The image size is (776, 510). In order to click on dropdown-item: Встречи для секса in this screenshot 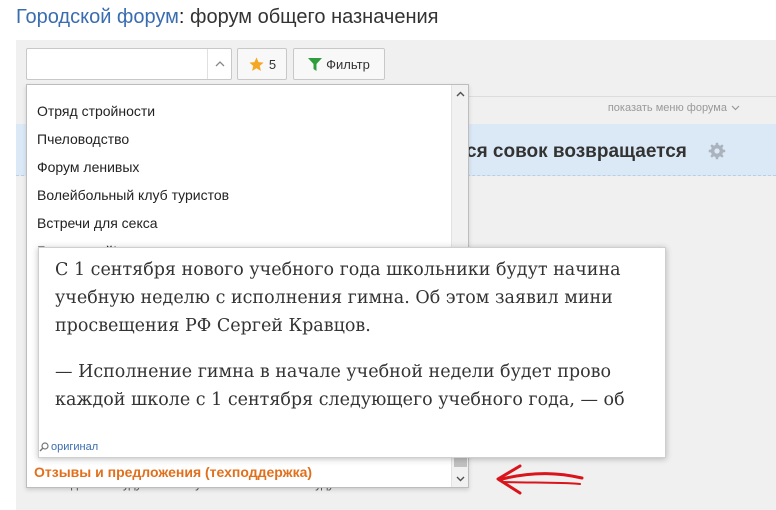, I will do `click(239, 223)`.